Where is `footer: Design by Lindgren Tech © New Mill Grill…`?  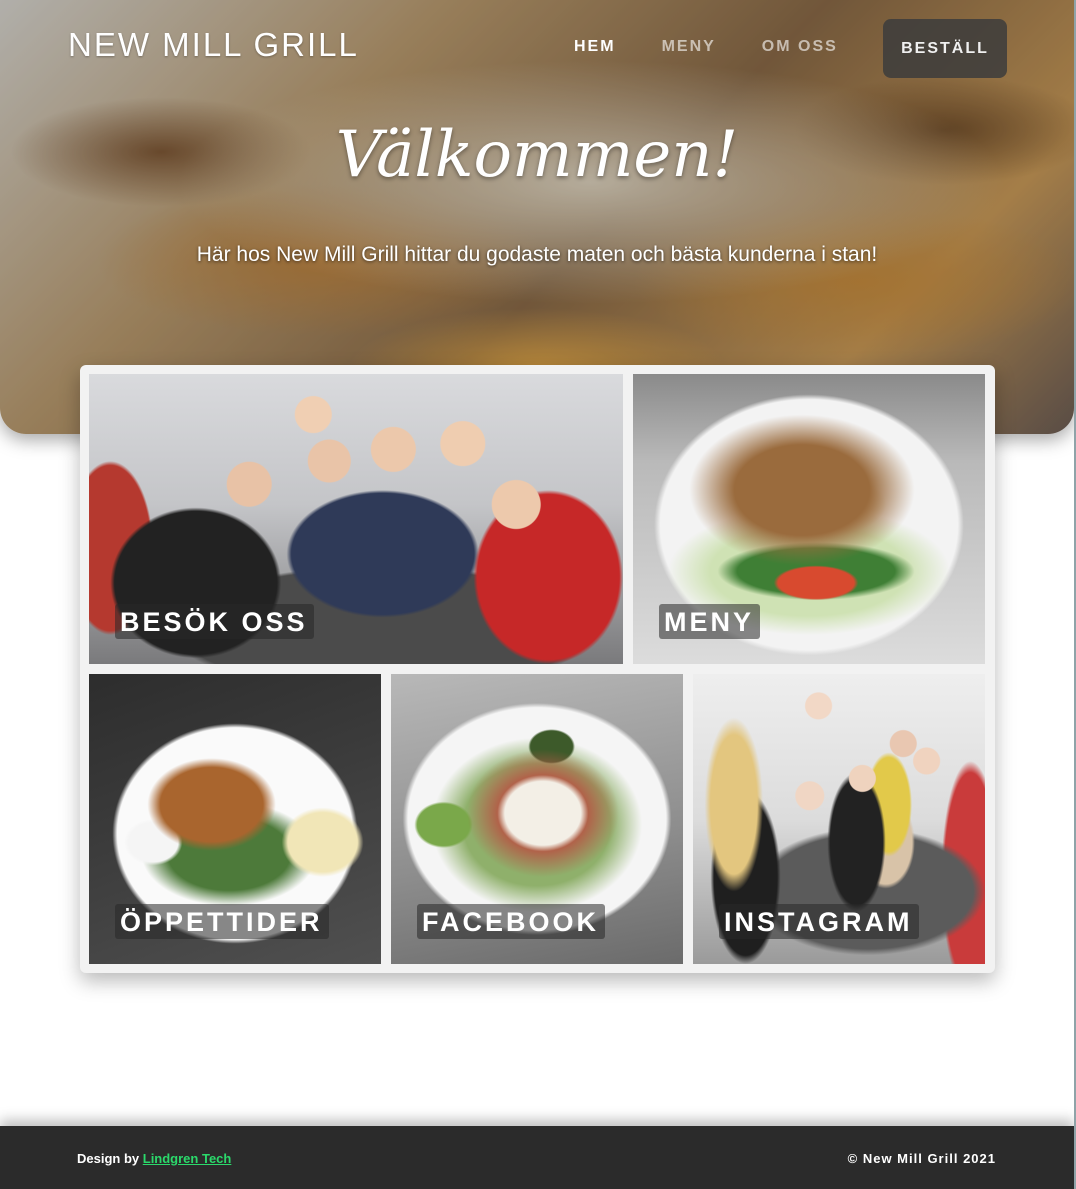
footer: Design by Lindgren Tech © New Mill Grill… is located at coordinates (537, 1157).